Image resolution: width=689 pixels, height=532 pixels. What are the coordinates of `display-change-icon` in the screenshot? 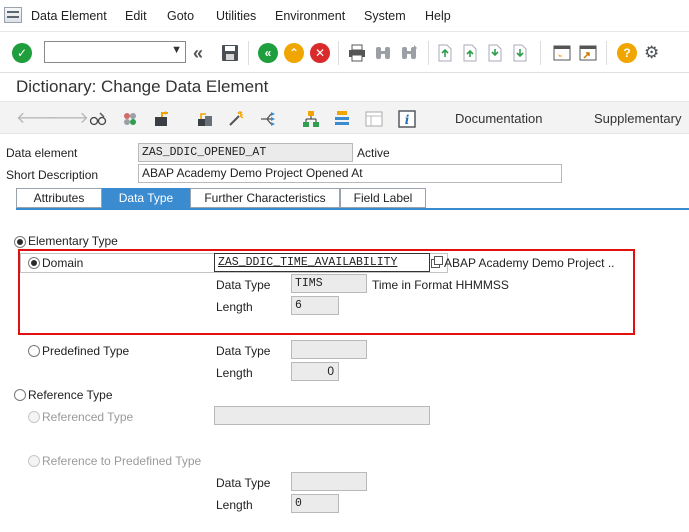 It's located at (98, 119).